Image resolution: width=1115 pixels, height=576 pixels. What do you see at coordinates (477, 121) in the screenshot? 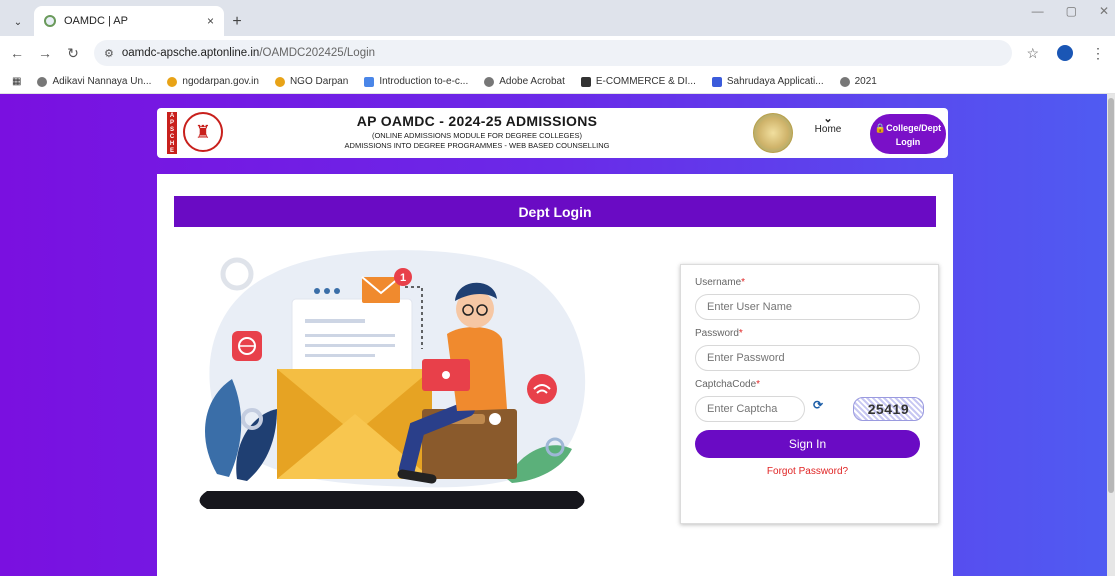
I see `page-title: AP OAMDC - 2024-25 ADMISSIONS` at bounding box center [477, 121].